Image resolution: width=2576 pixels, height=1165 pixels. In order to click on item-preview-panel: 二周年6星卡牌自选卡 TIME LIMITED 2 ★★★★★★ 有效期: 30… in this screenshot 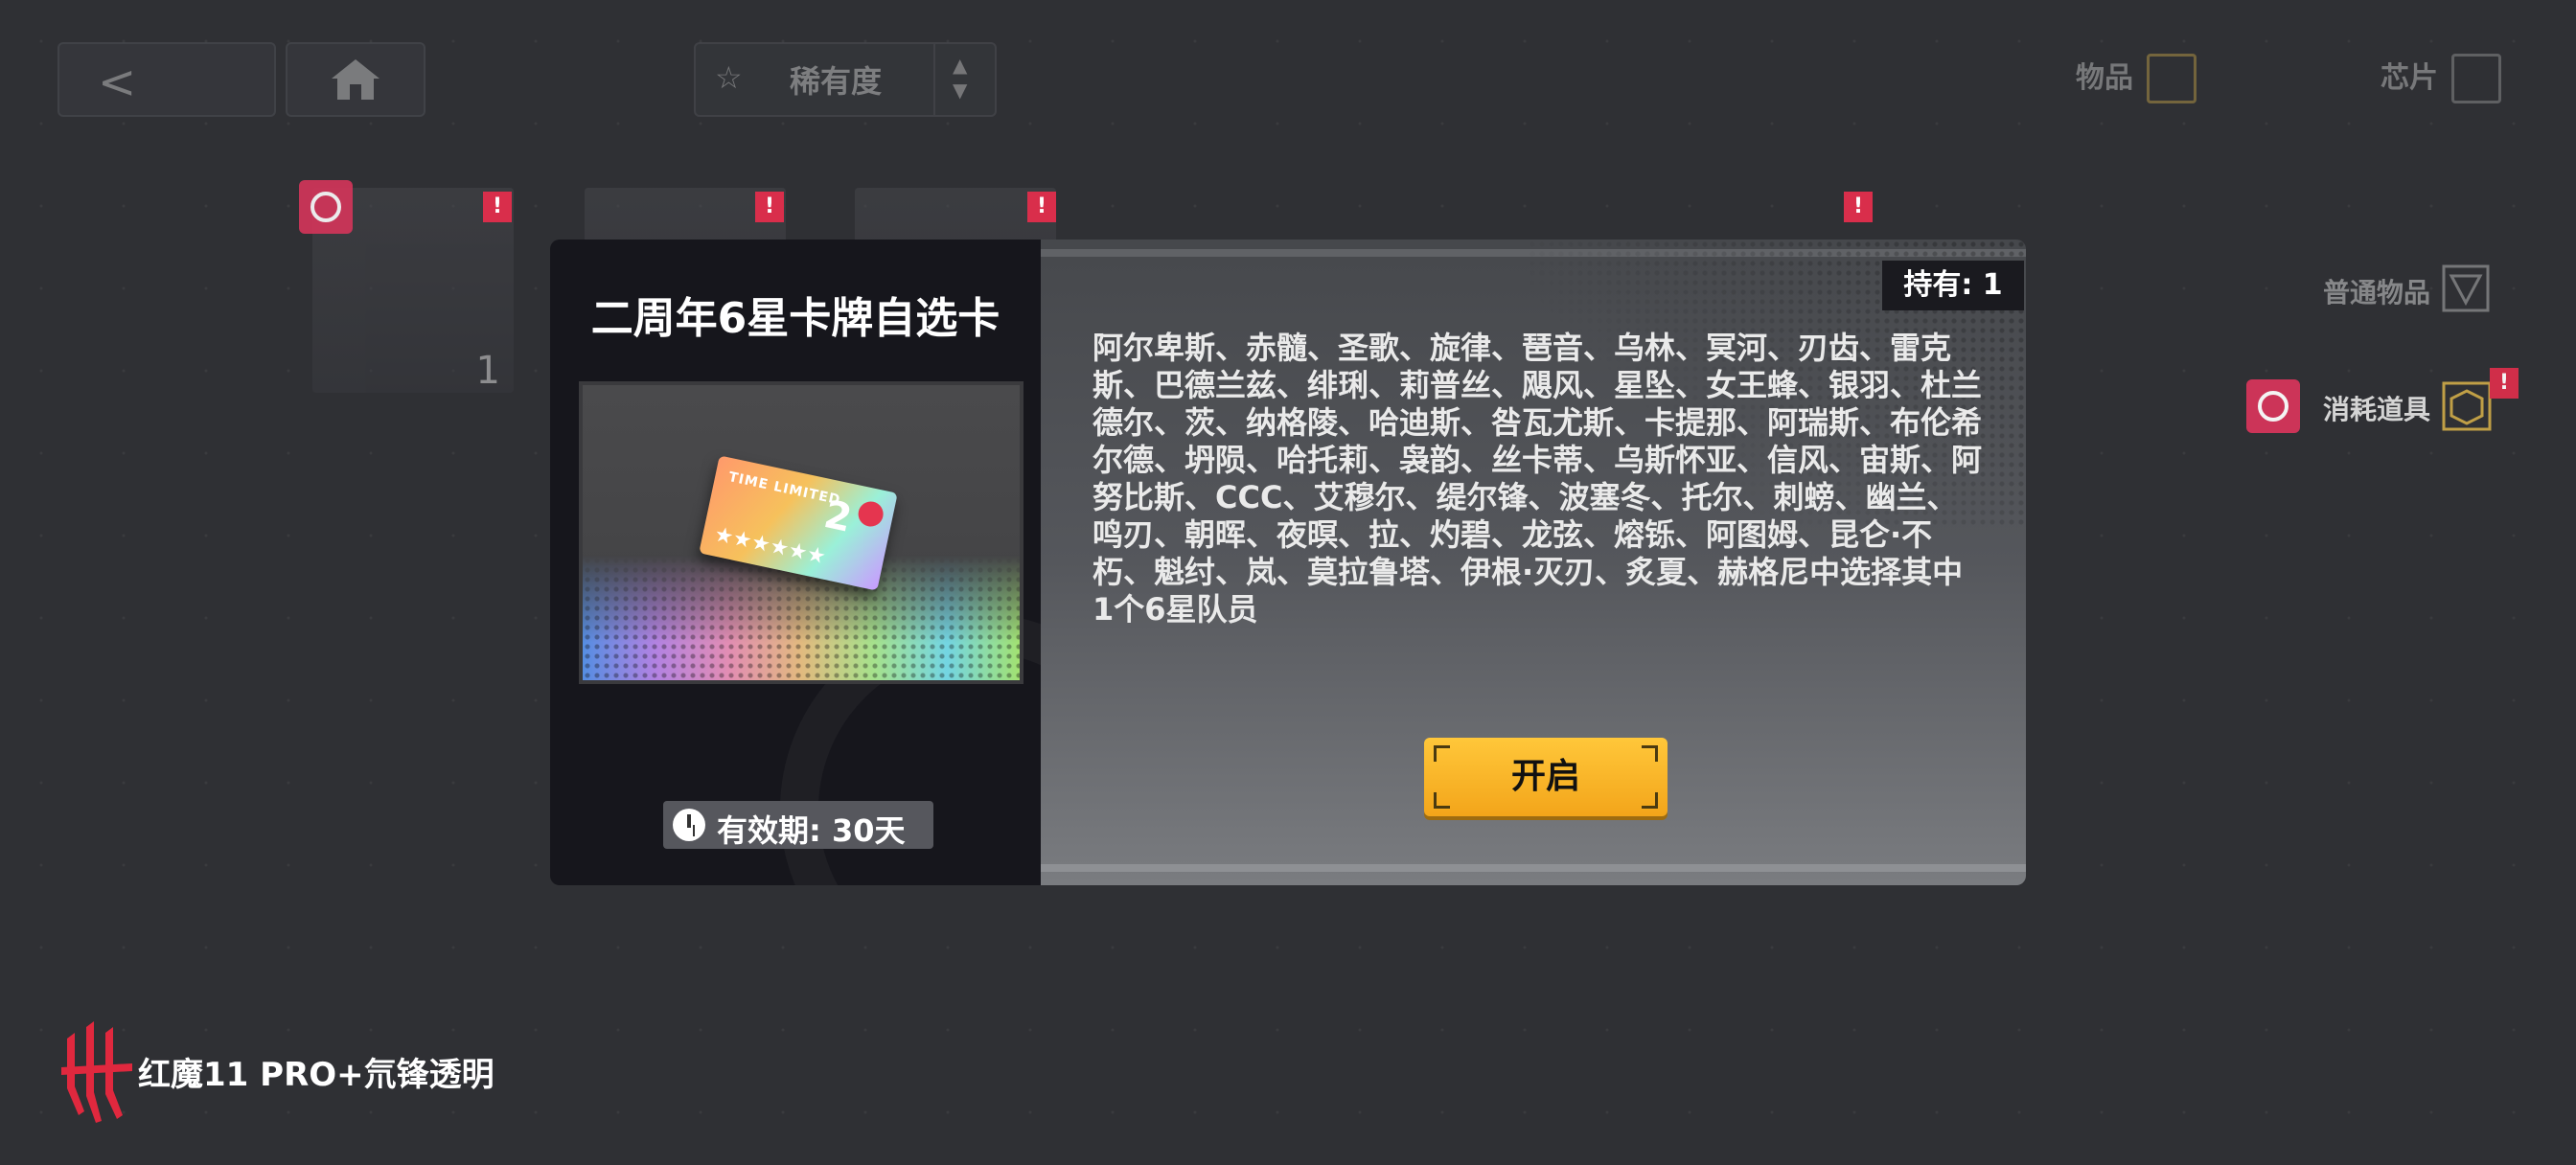, I will do `click(795, 562)`.